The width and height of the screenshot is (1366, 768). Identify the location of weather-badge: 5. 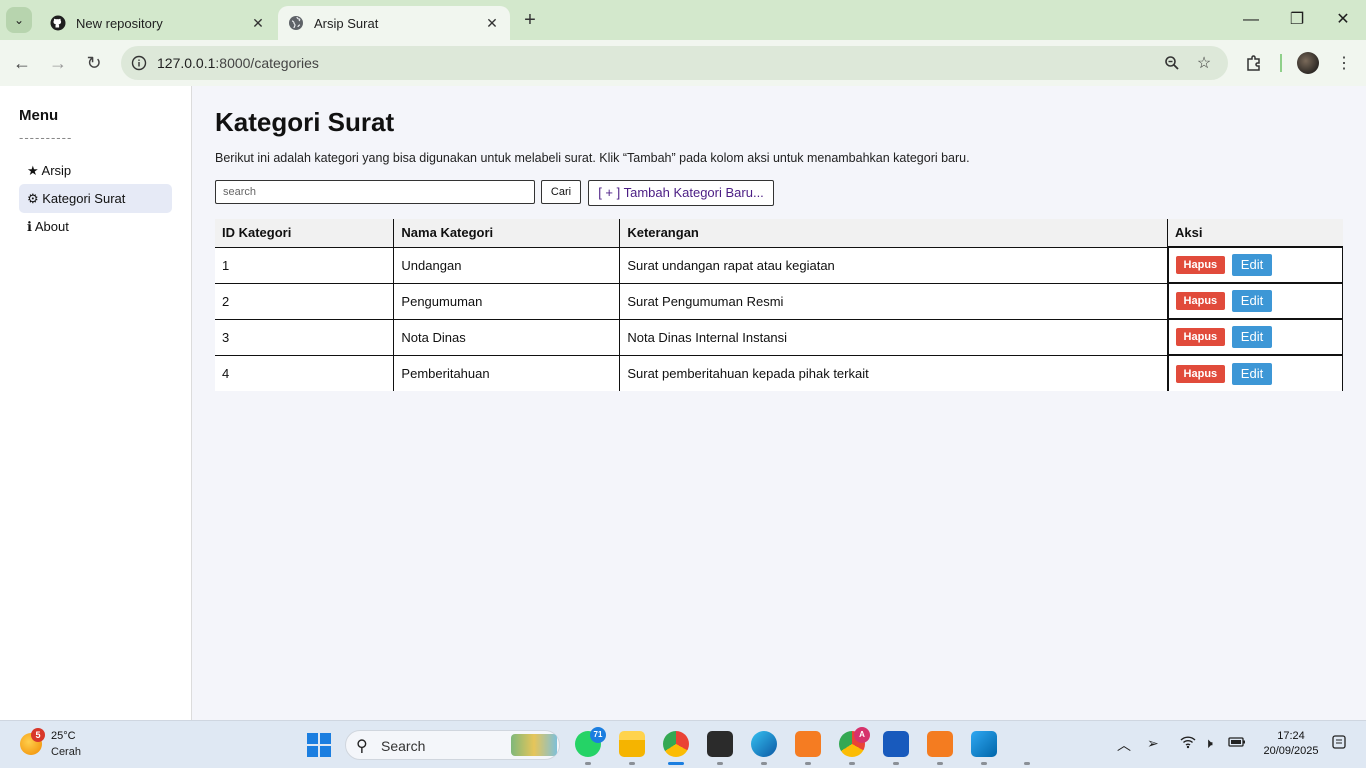
(38, 735).